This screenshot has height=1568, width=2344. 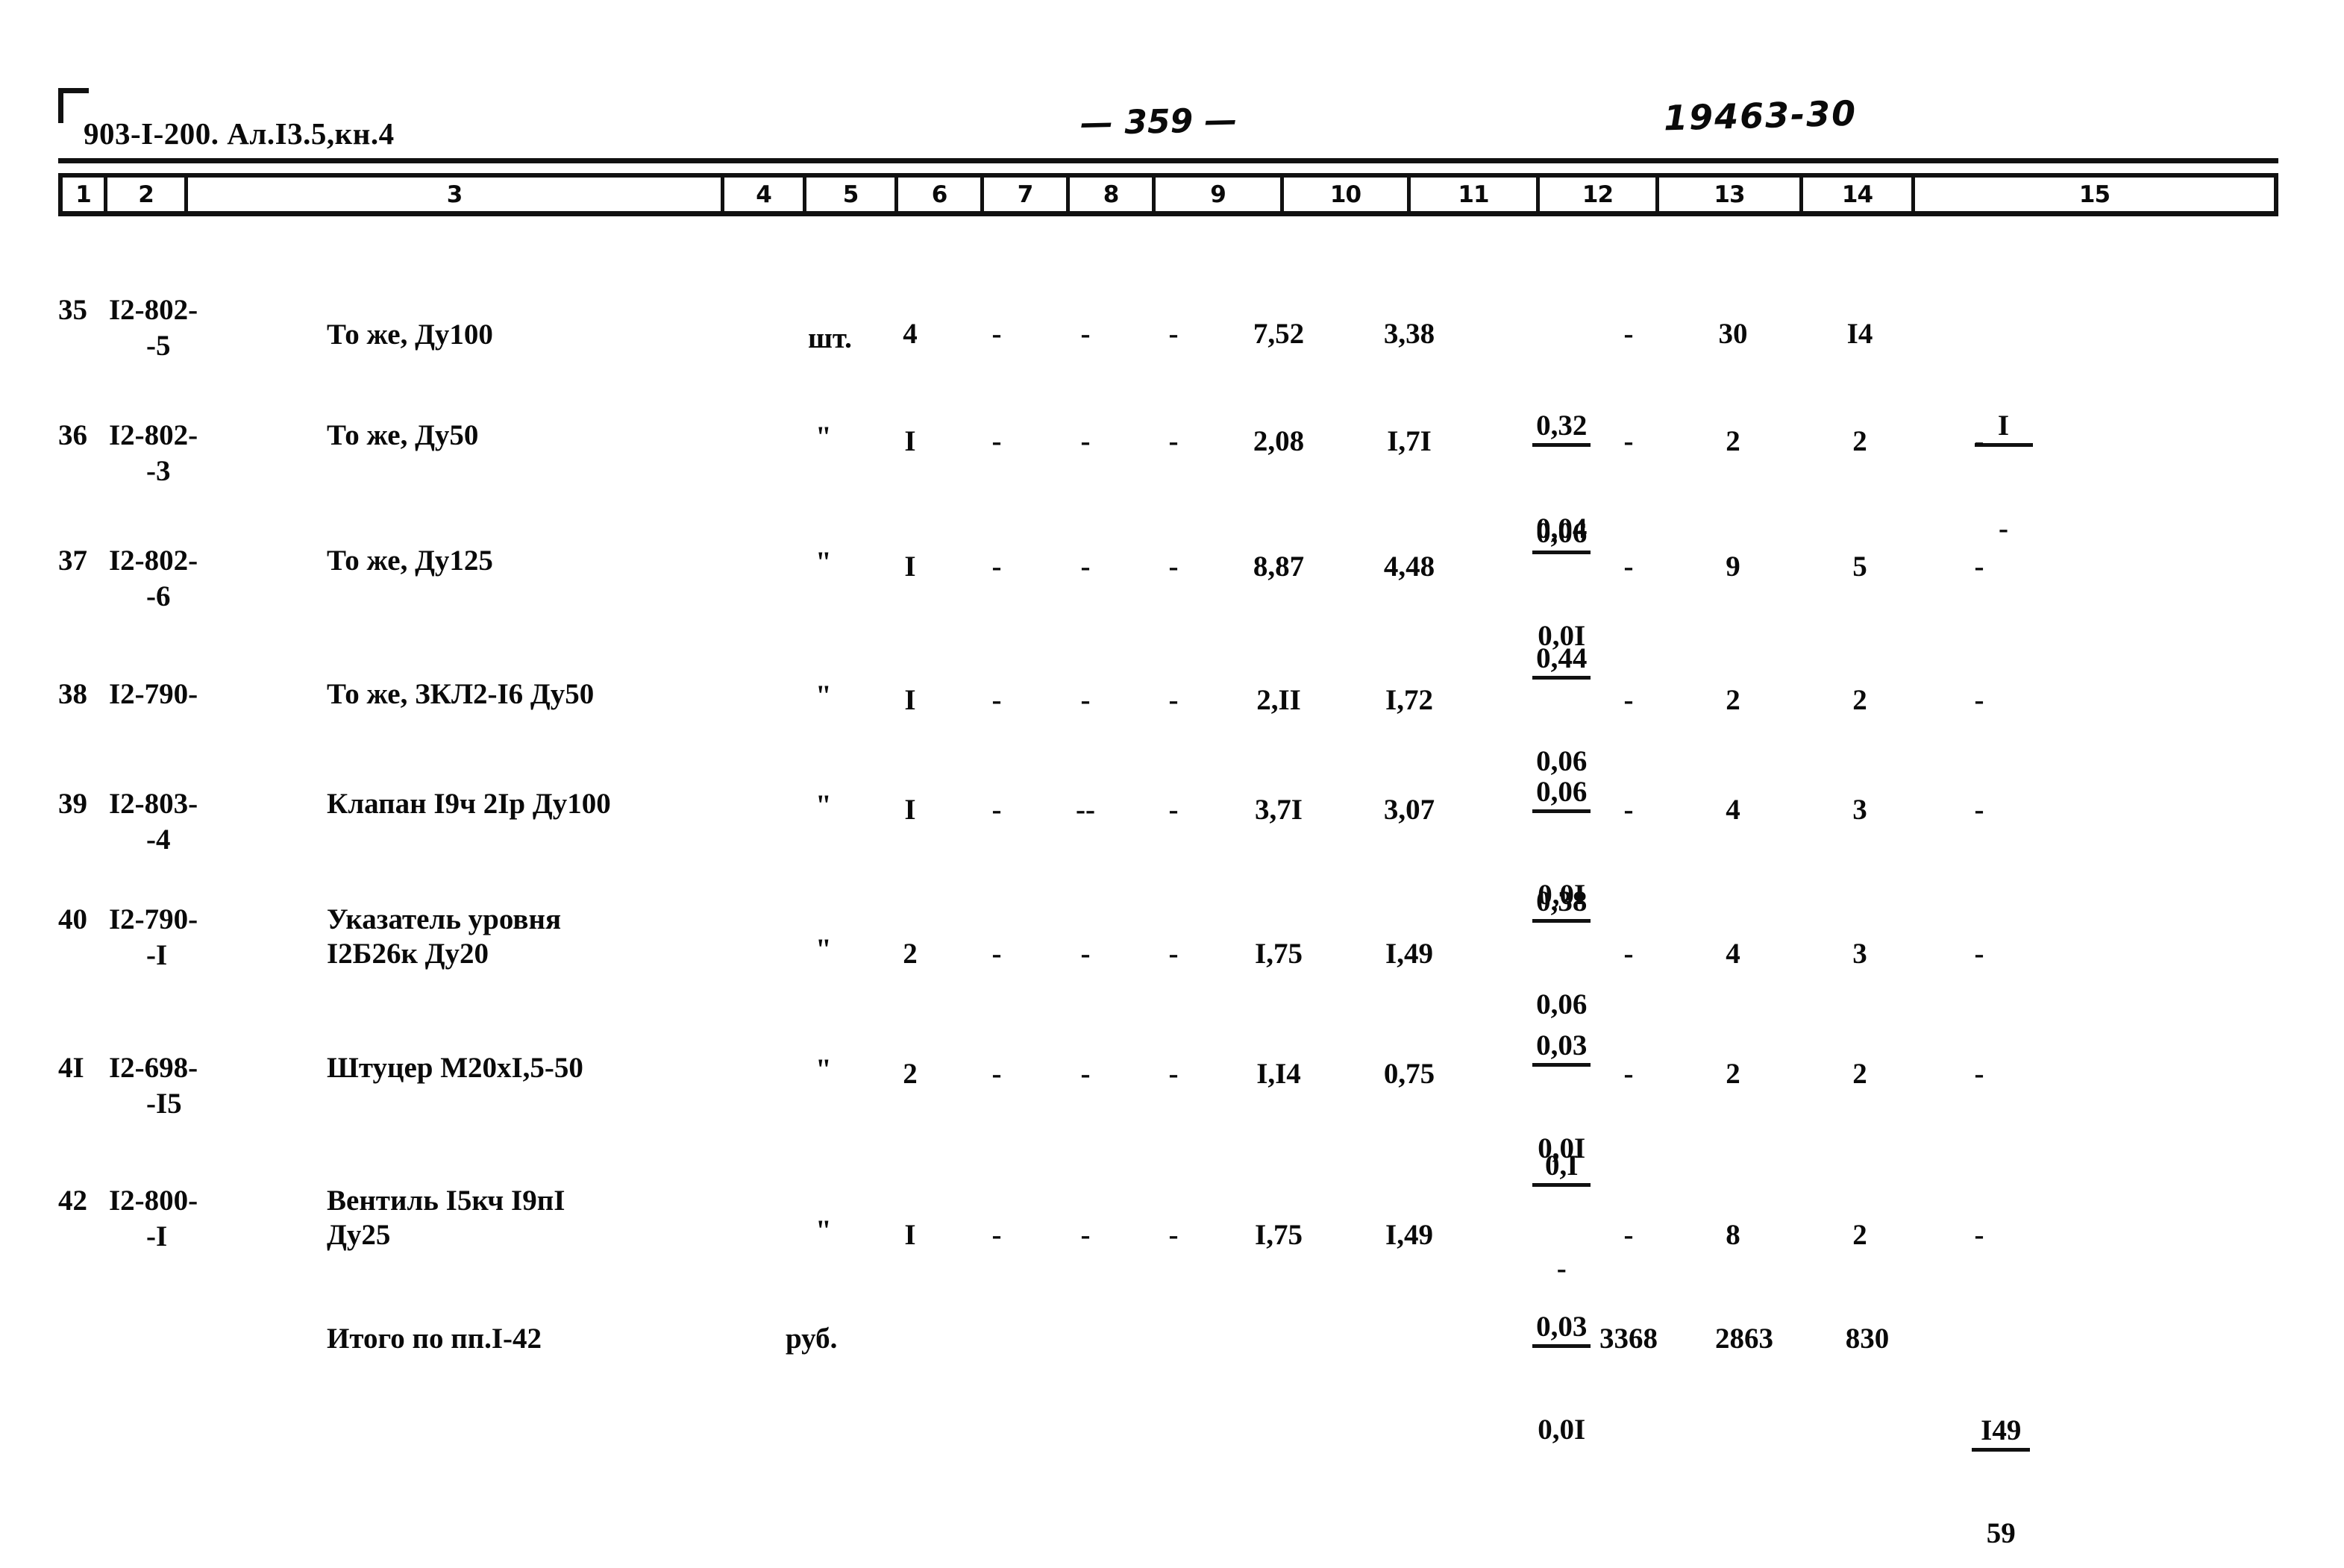 I want to click on column-header-10: 10, so click(x=1347, y=194).